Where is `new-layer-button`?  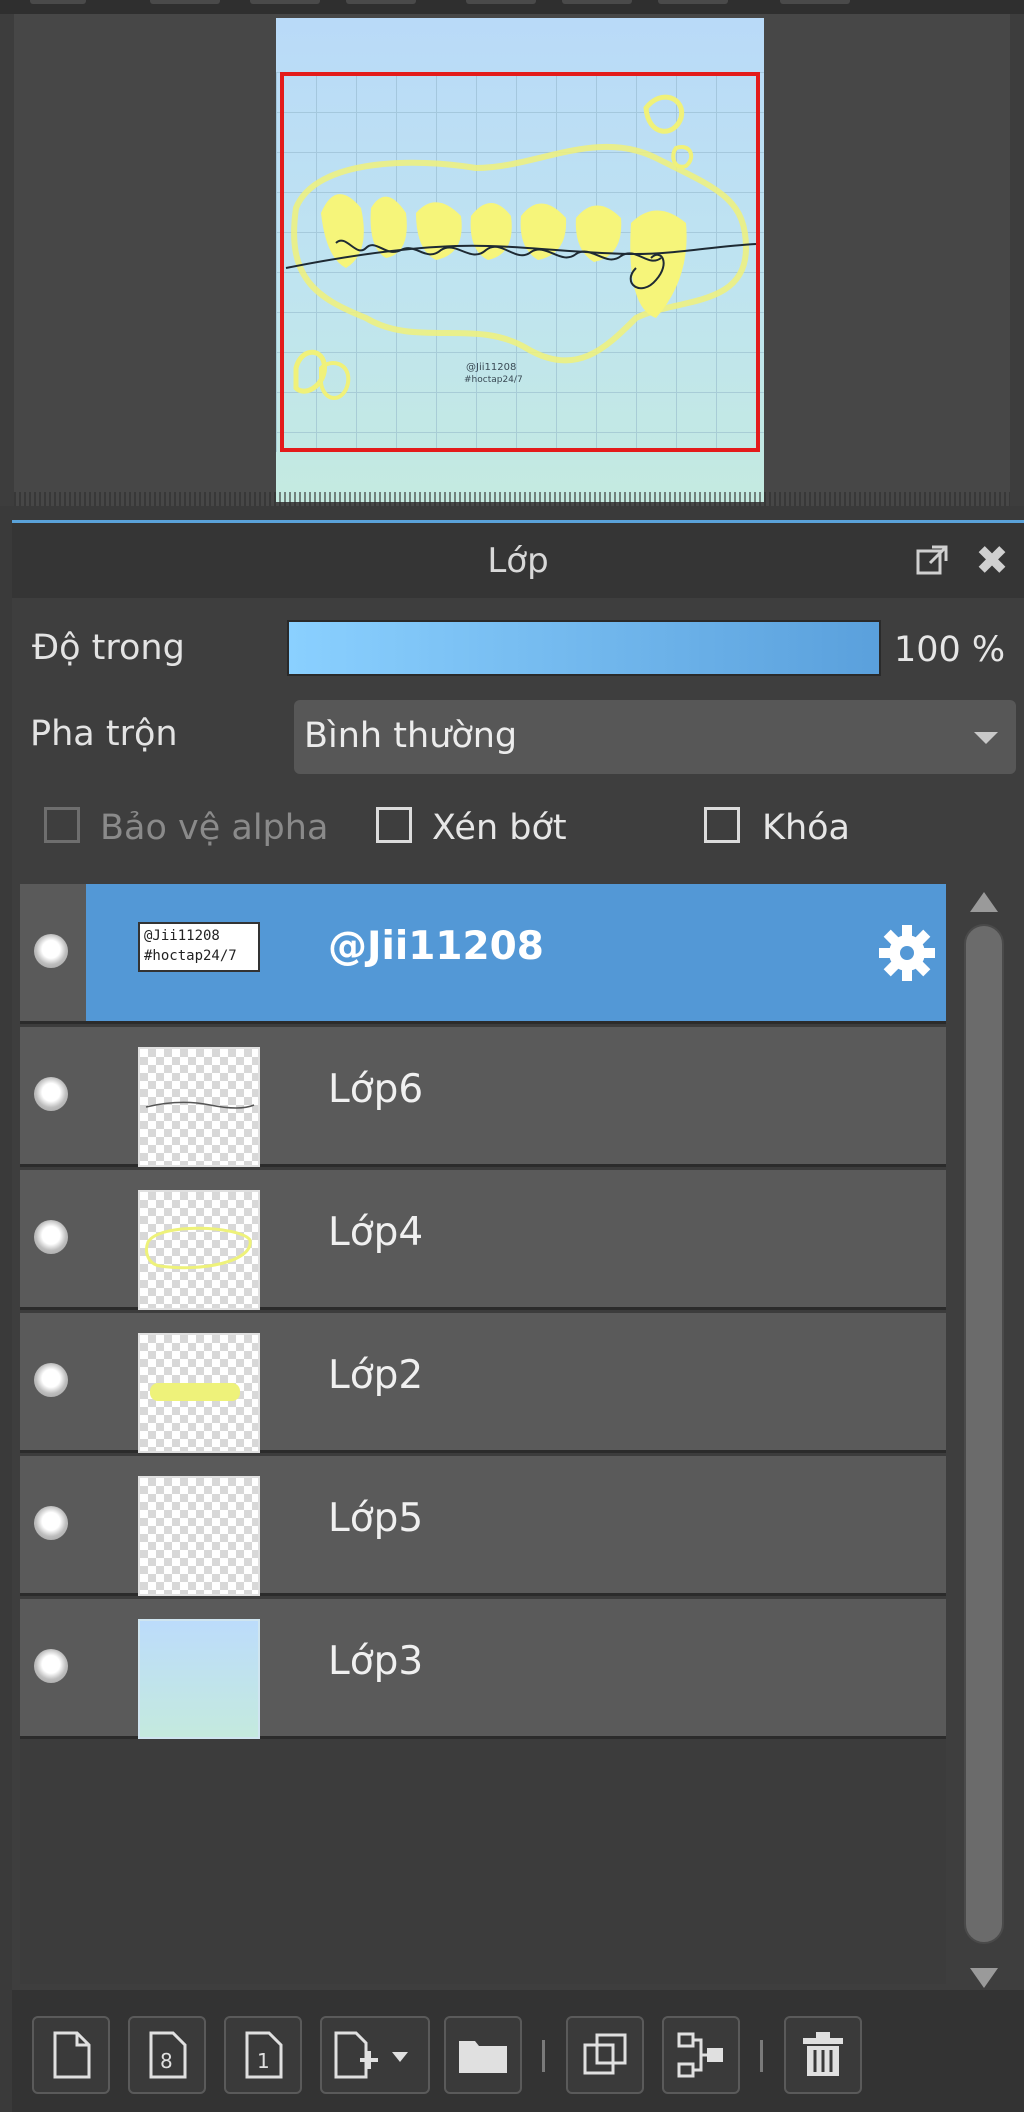 new-layer-button is located at coordinates (71, 2055).